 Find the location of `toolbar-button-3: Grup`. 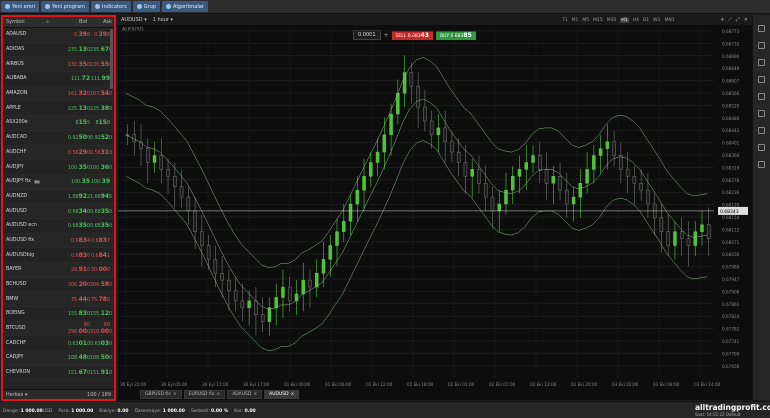

toolbar-button-3: Grup is located at coordinates (146, 6).